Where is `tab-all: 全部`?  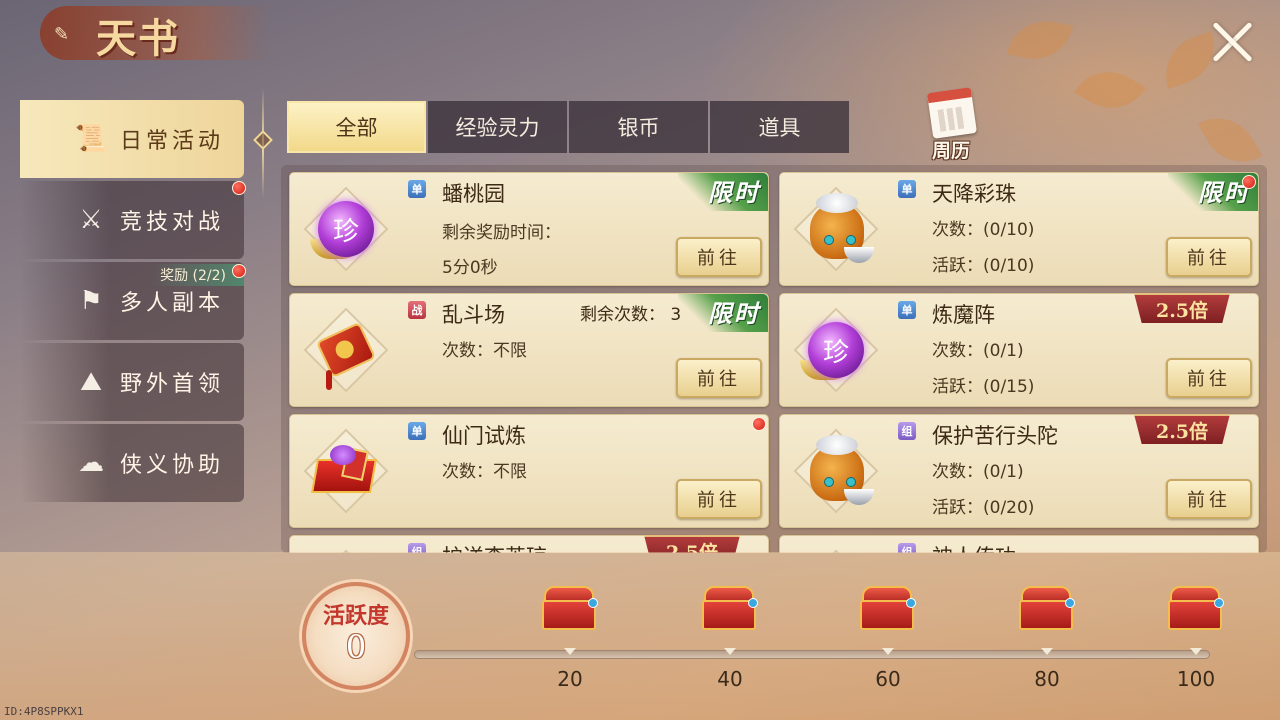 tab-all: 全部 is located at coordinates (356, 127).